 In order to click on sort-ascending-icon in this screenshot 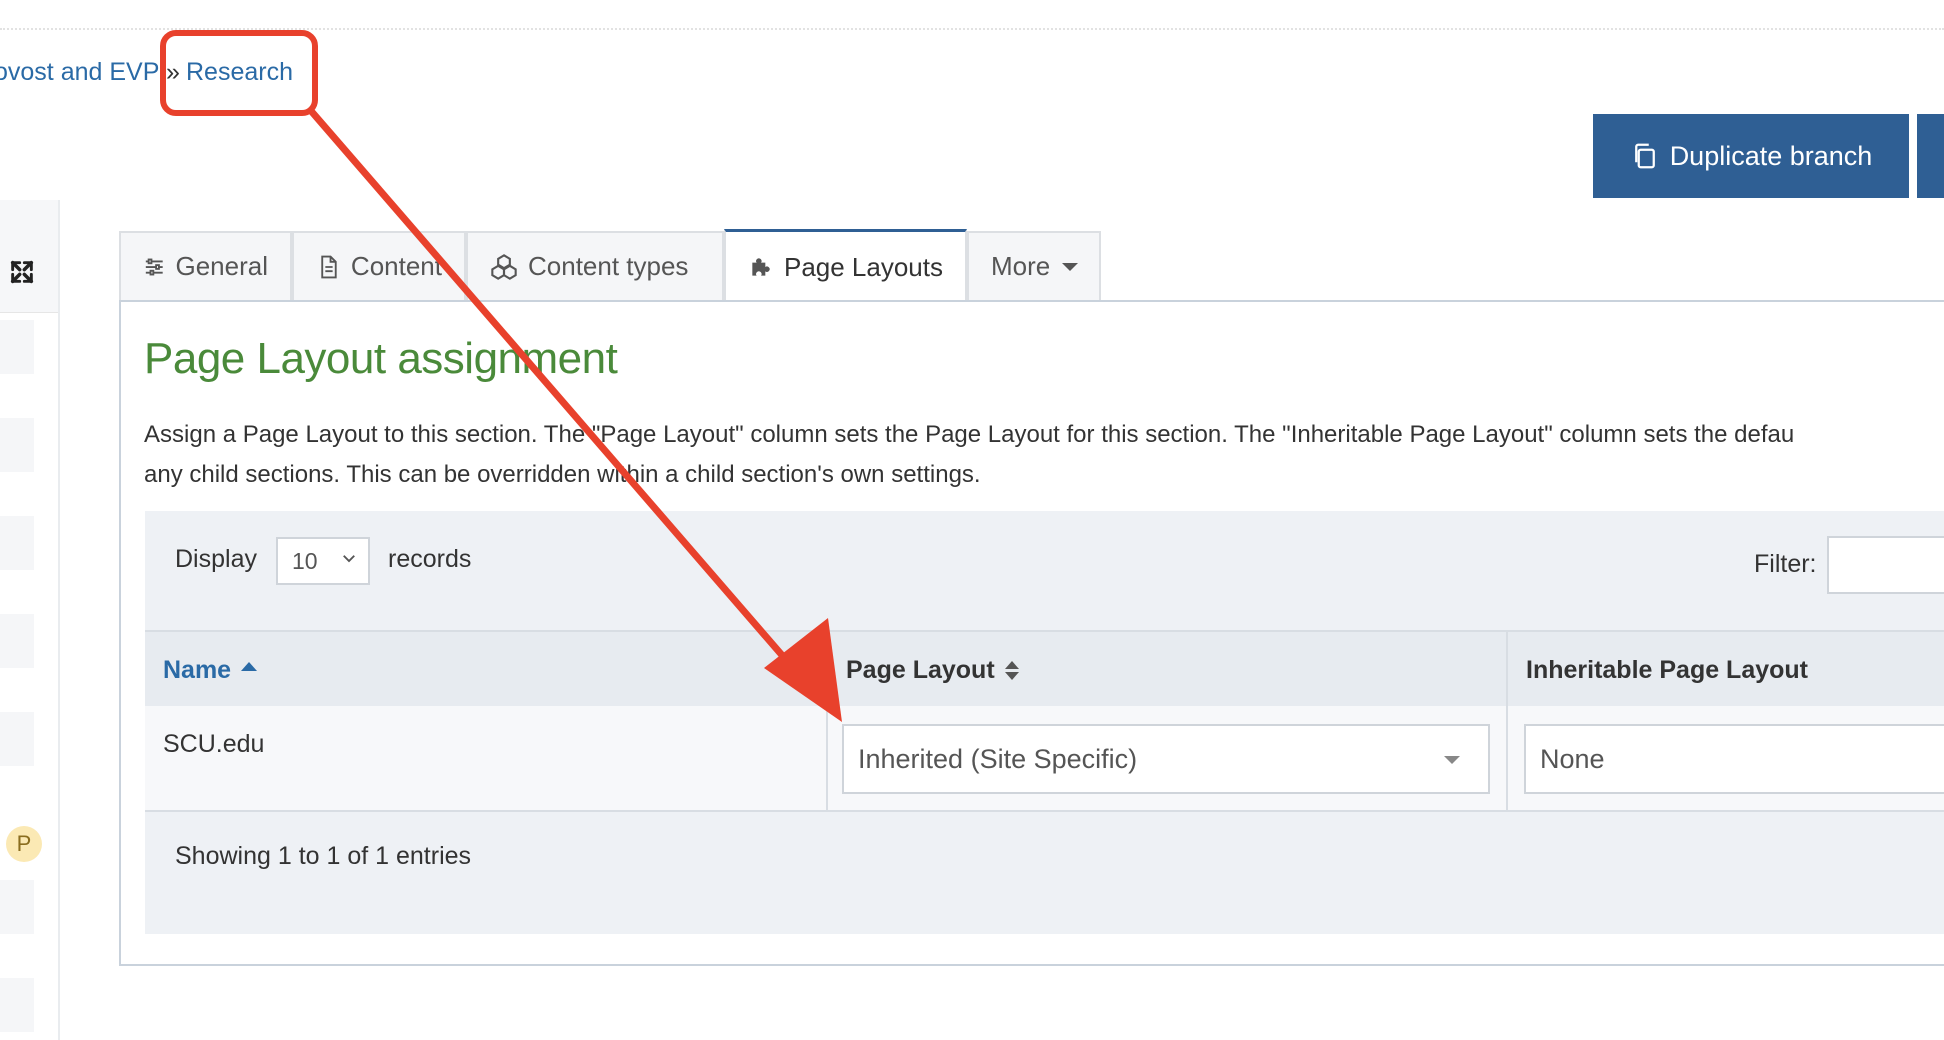, I will do `click(249, 666)`.